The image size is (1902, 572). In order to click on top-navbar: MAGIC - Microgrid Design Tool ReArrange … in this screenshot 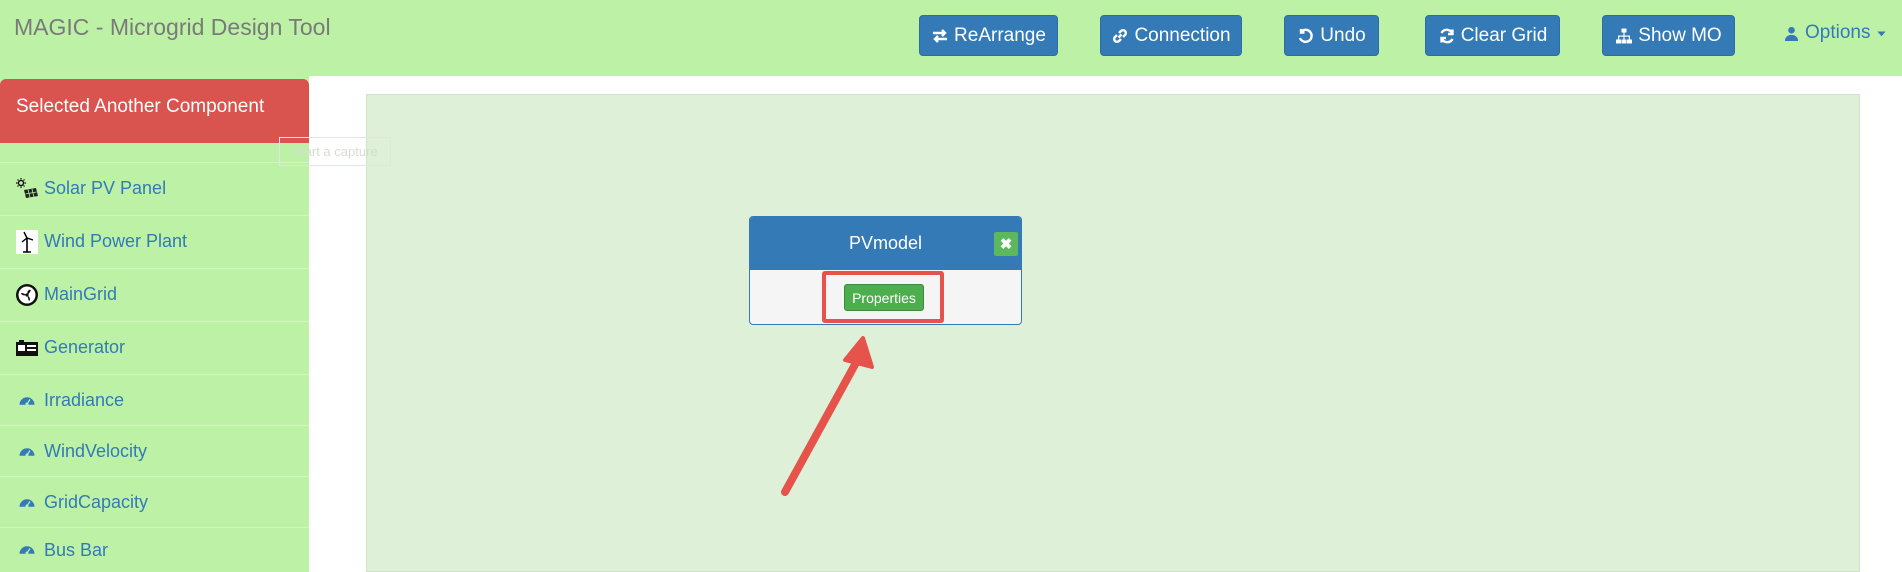, I will do `click(951, 38)`.